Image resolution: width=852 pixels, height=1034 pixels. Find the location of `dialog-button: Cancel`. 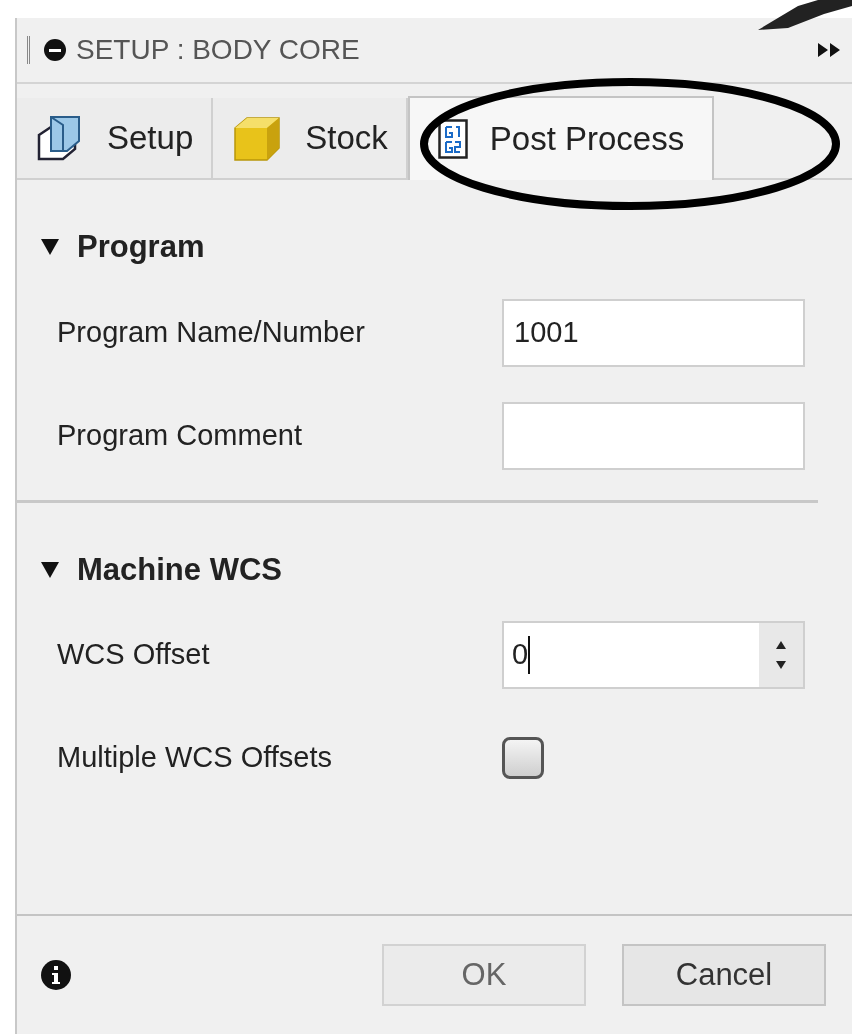

dialog-button: Cancel is located at coordinates (724, 975).